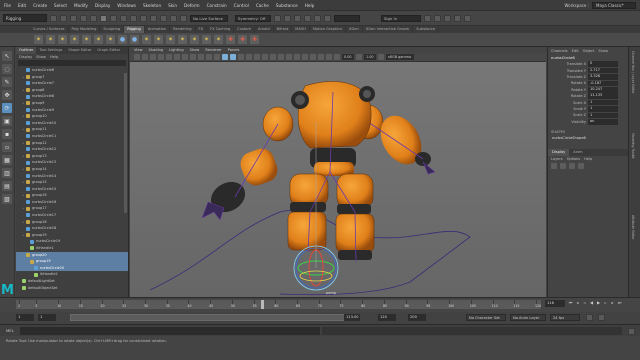  I want to click on mask-icon, so click(133, 18).